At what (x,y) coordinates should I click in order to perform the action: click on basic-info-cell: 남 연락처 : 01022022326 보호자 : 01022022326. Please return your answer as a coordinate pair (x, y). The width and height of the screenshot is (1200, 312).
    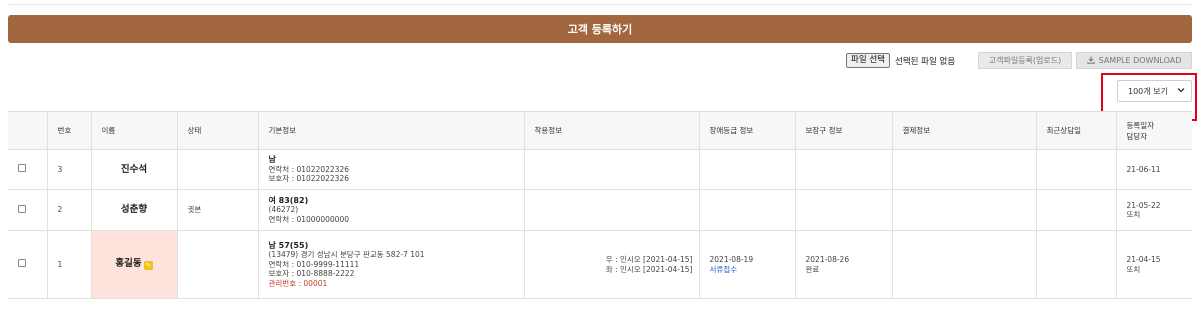
    Looking at the image, I should click on (391, 169).